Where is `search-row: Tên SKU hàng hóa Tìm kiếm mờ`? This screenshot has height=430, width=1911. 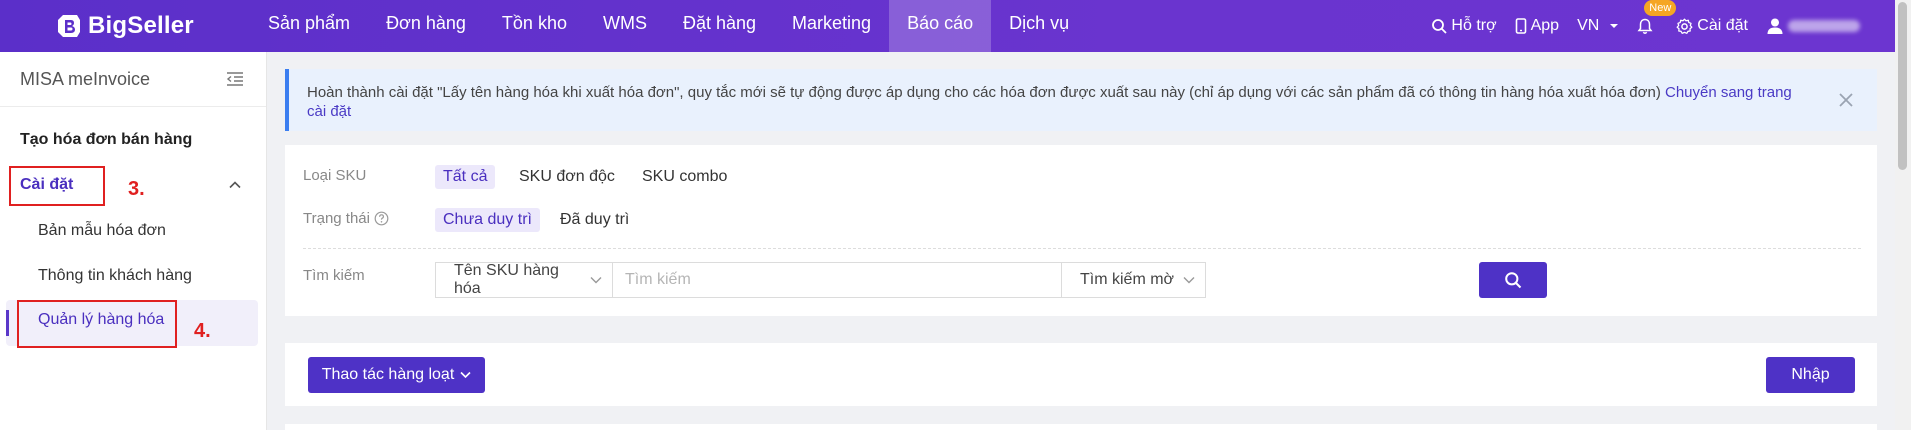
search-row: Tên SKU hàng hóa Tìm kiếm mờ is located at coordinates (820, 280).